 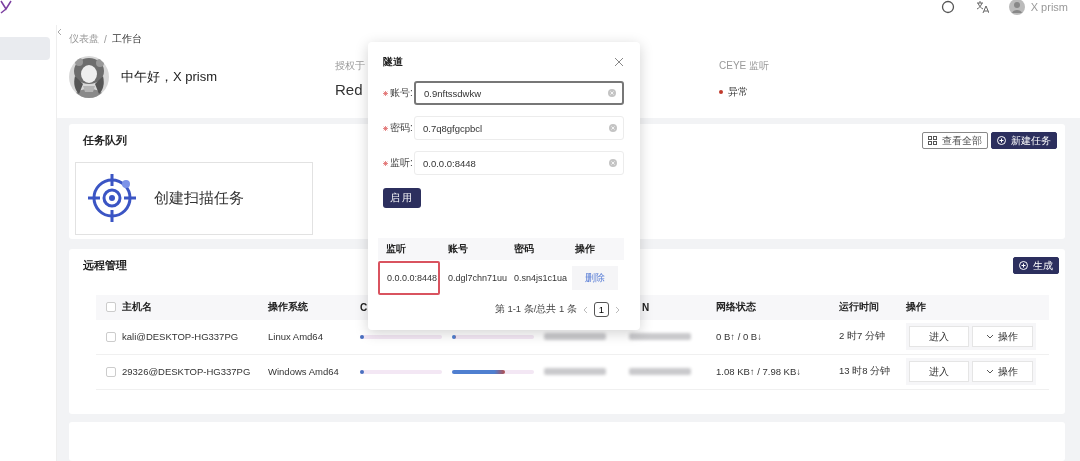 I want to click on breadcrumb-item: 工作台, so click(x=126, y=39).